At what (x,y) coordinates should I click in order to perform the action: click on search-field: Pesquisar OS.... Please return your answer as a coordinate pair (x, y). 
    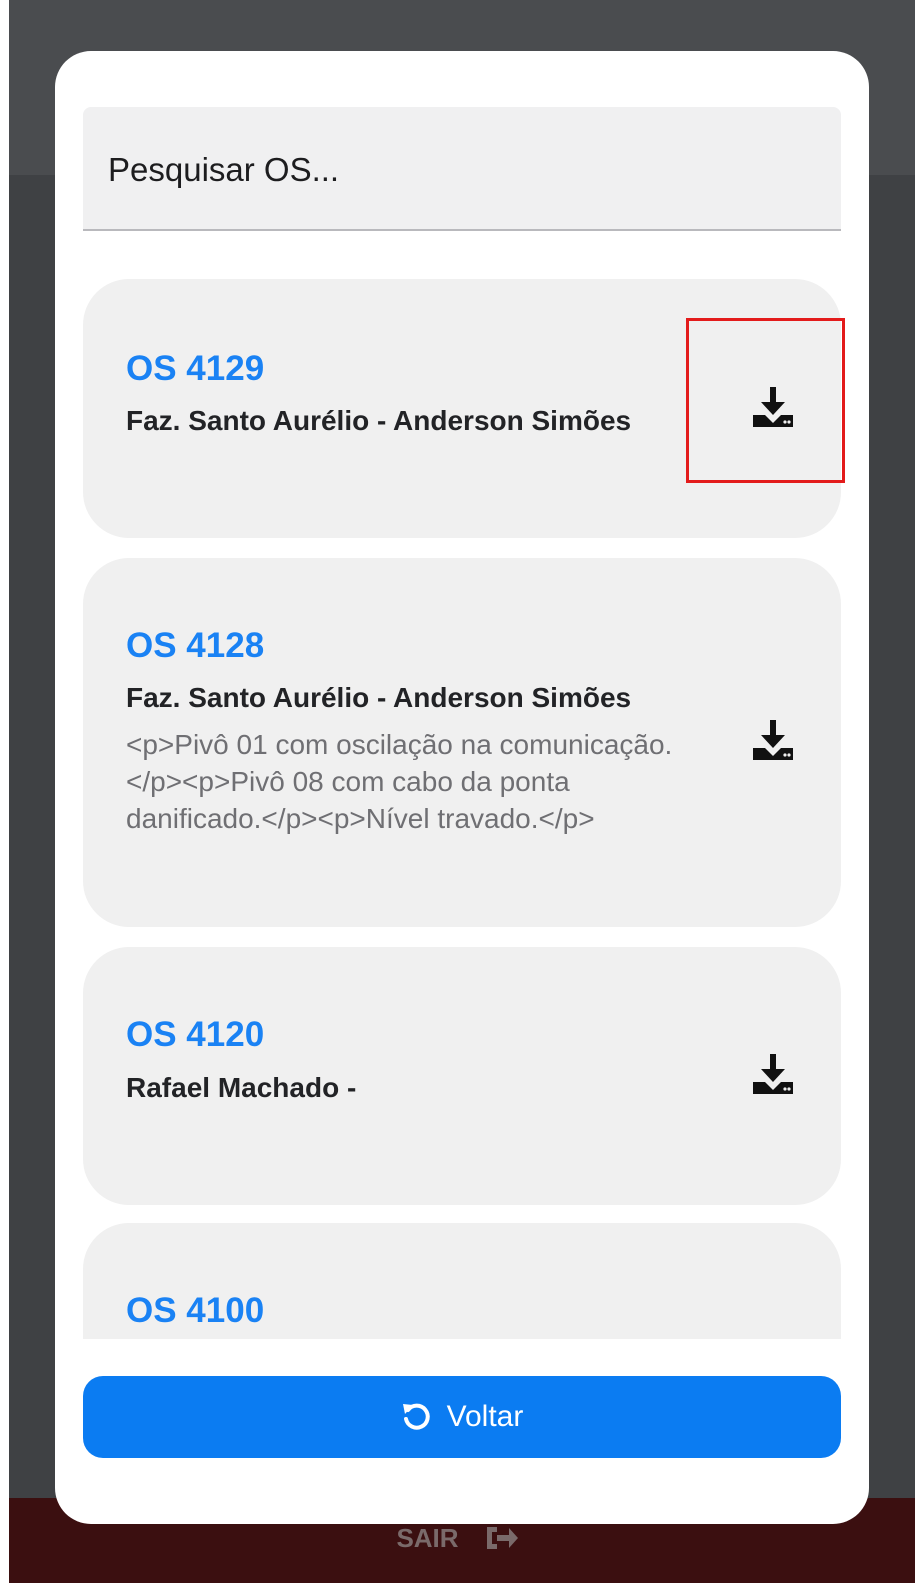
    Looking at the image, I should click on (462, 169).